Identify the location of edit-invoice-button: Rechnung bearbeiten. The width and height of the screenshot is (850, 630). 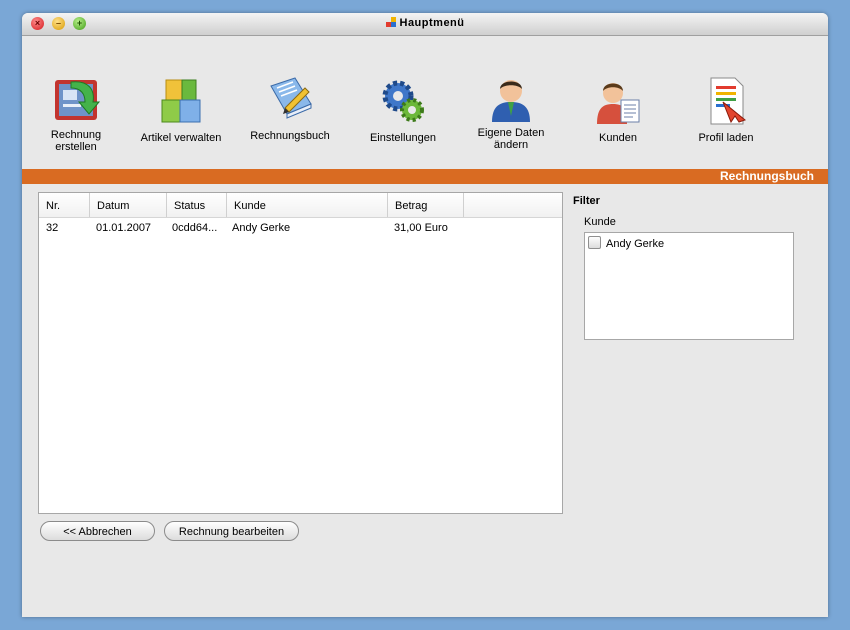
(231, 531).